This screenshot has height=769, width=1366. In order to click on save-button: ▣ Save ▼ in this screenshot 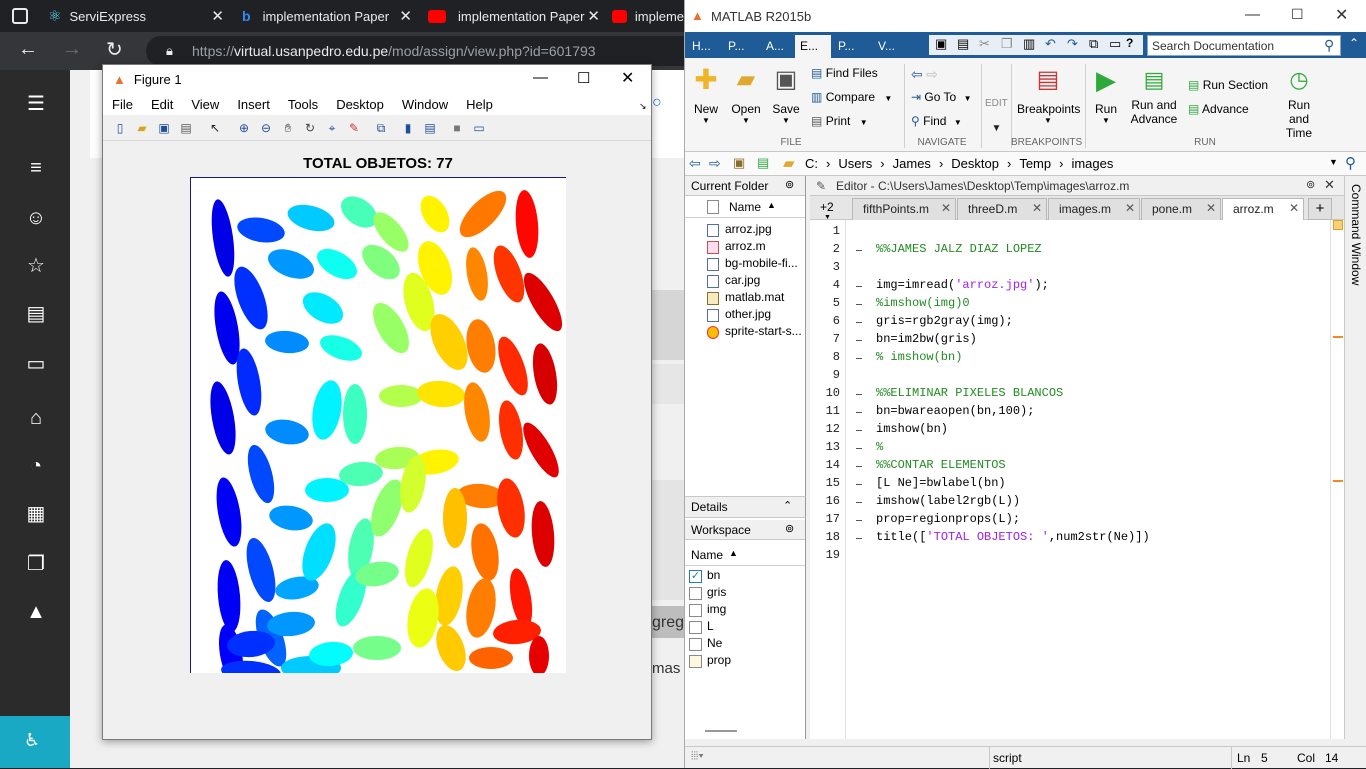, I will do `click(786, 95)`.